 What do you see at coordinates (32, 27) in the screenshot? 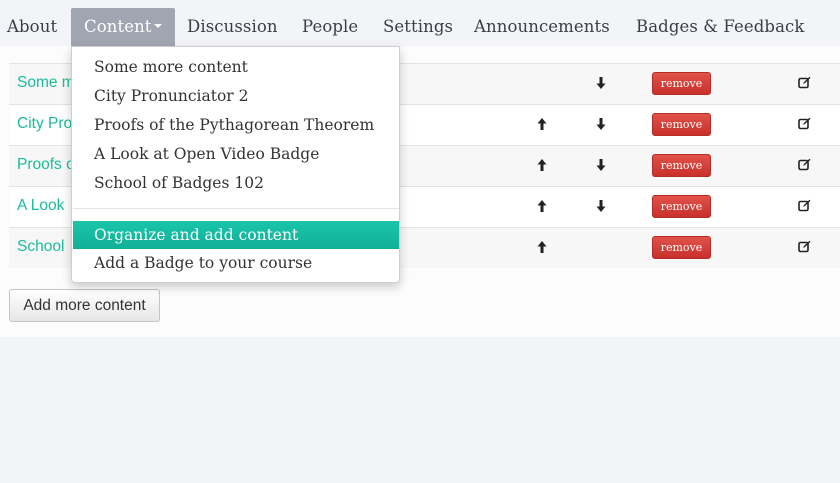
I see `tab-about: About` at bounding box center [32, 27].